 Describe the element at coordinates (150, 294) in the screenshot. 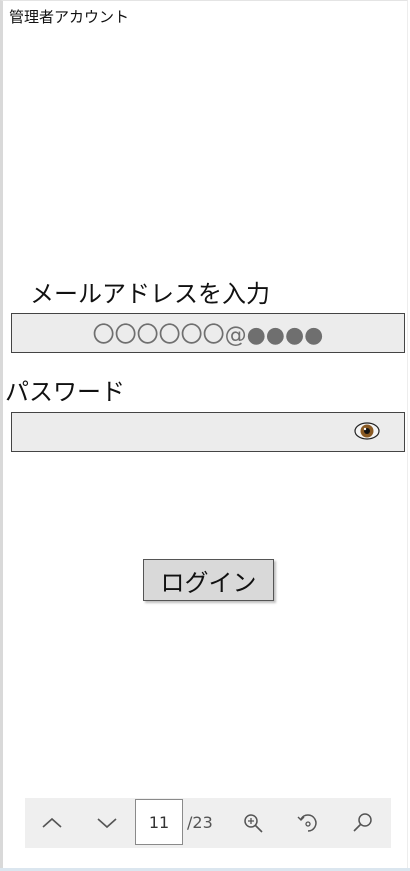

I see `email-label: メールアドレスを入力` at that location.